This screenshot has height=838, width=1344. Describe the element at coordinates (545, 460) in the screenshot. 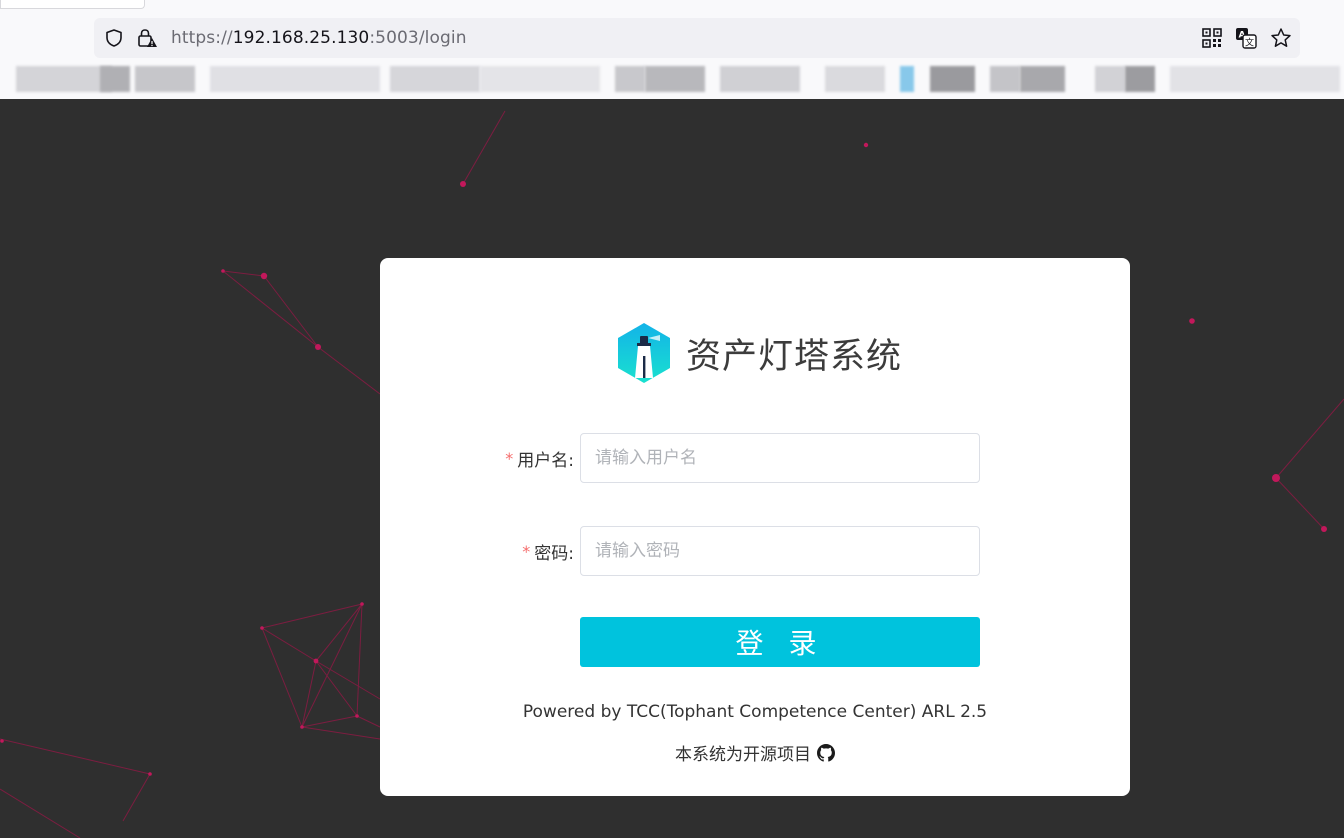

I see `username-label-text: 用户名:` at that location.